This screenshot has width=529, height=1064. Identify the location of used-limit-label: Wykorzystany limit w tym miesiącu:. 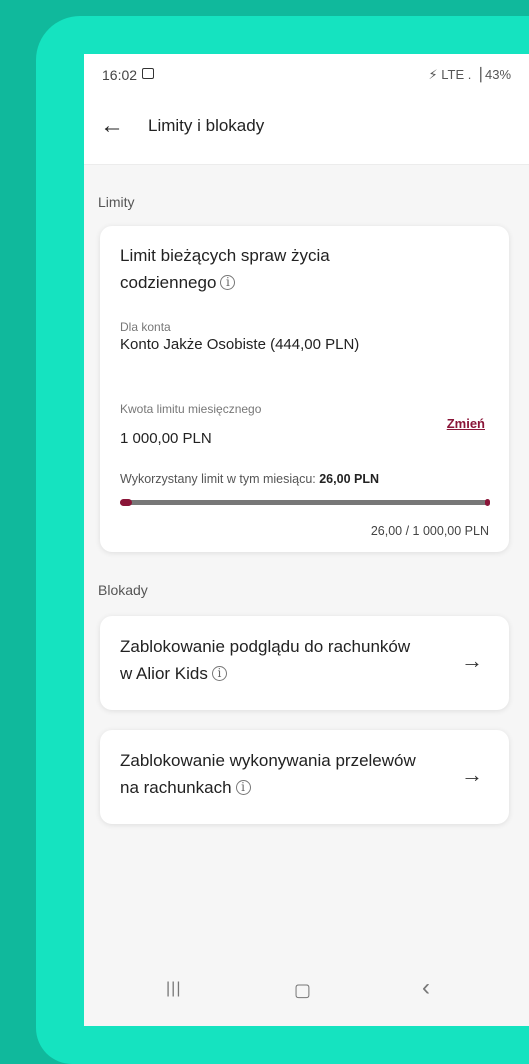
(218, 479).